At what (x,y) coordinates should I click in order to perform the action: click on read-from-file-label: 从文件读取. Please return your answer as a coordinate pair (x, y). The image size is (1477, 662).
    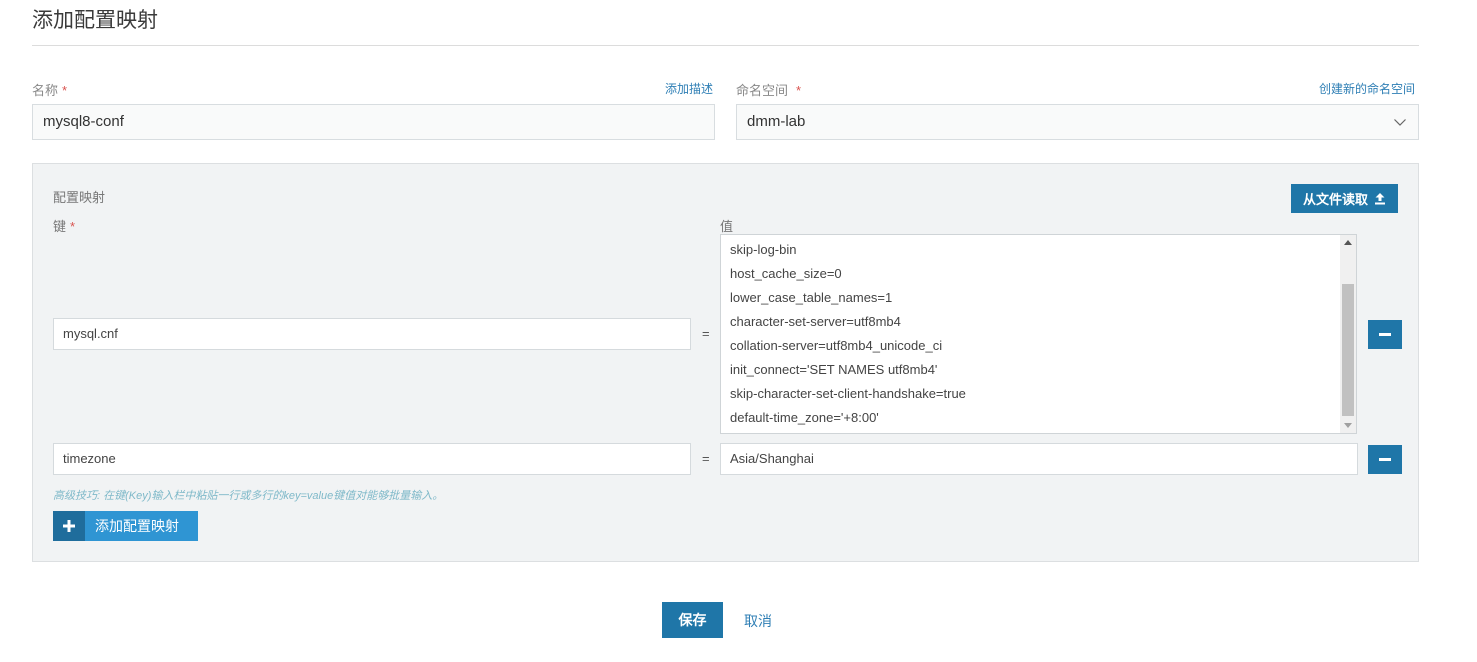
    Looking at the image, I should click on (1335, 199).